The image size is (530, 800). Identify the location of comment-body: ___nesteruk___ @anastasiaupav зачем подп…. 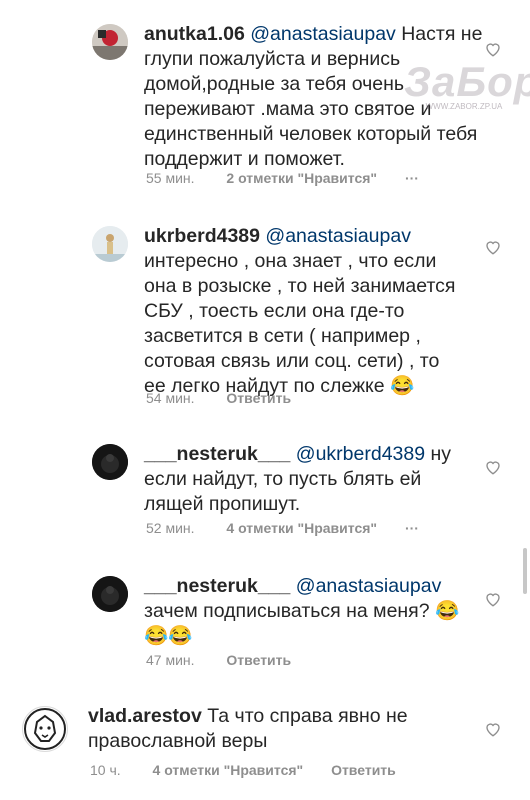
(309, 611).